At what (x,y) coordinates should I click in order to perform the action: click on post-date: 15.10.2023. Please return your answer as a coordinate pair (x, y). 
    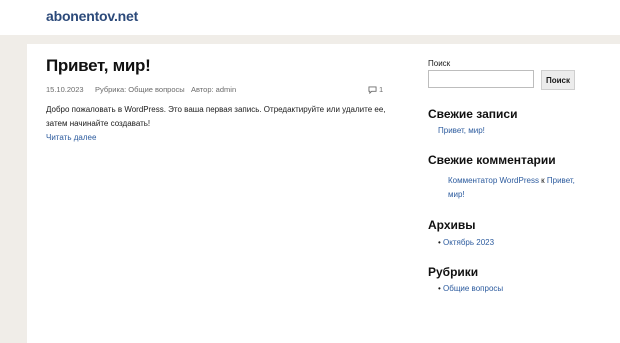
    Looking at the image, I should click on (65, 89).